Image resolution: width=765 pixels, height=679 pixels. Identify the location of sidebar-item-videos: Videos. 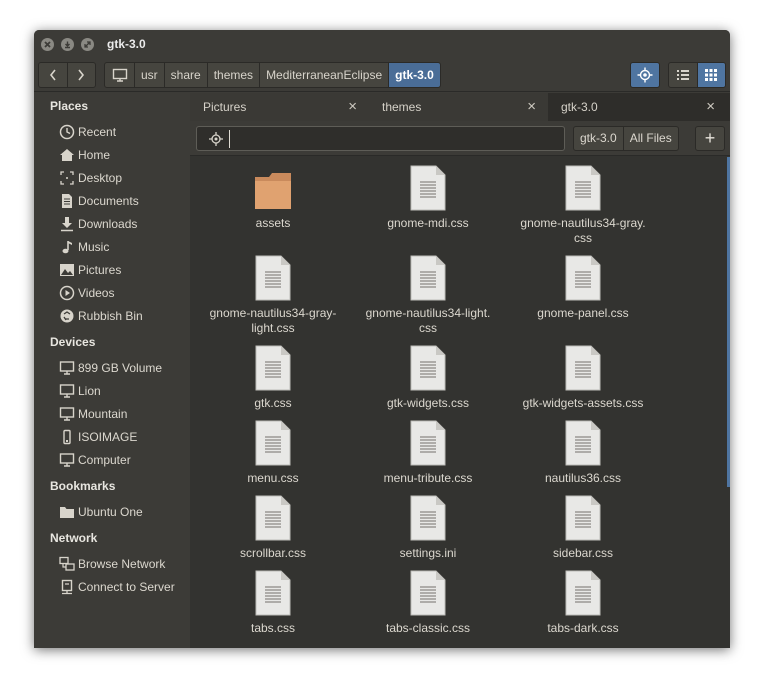
(86, 293).